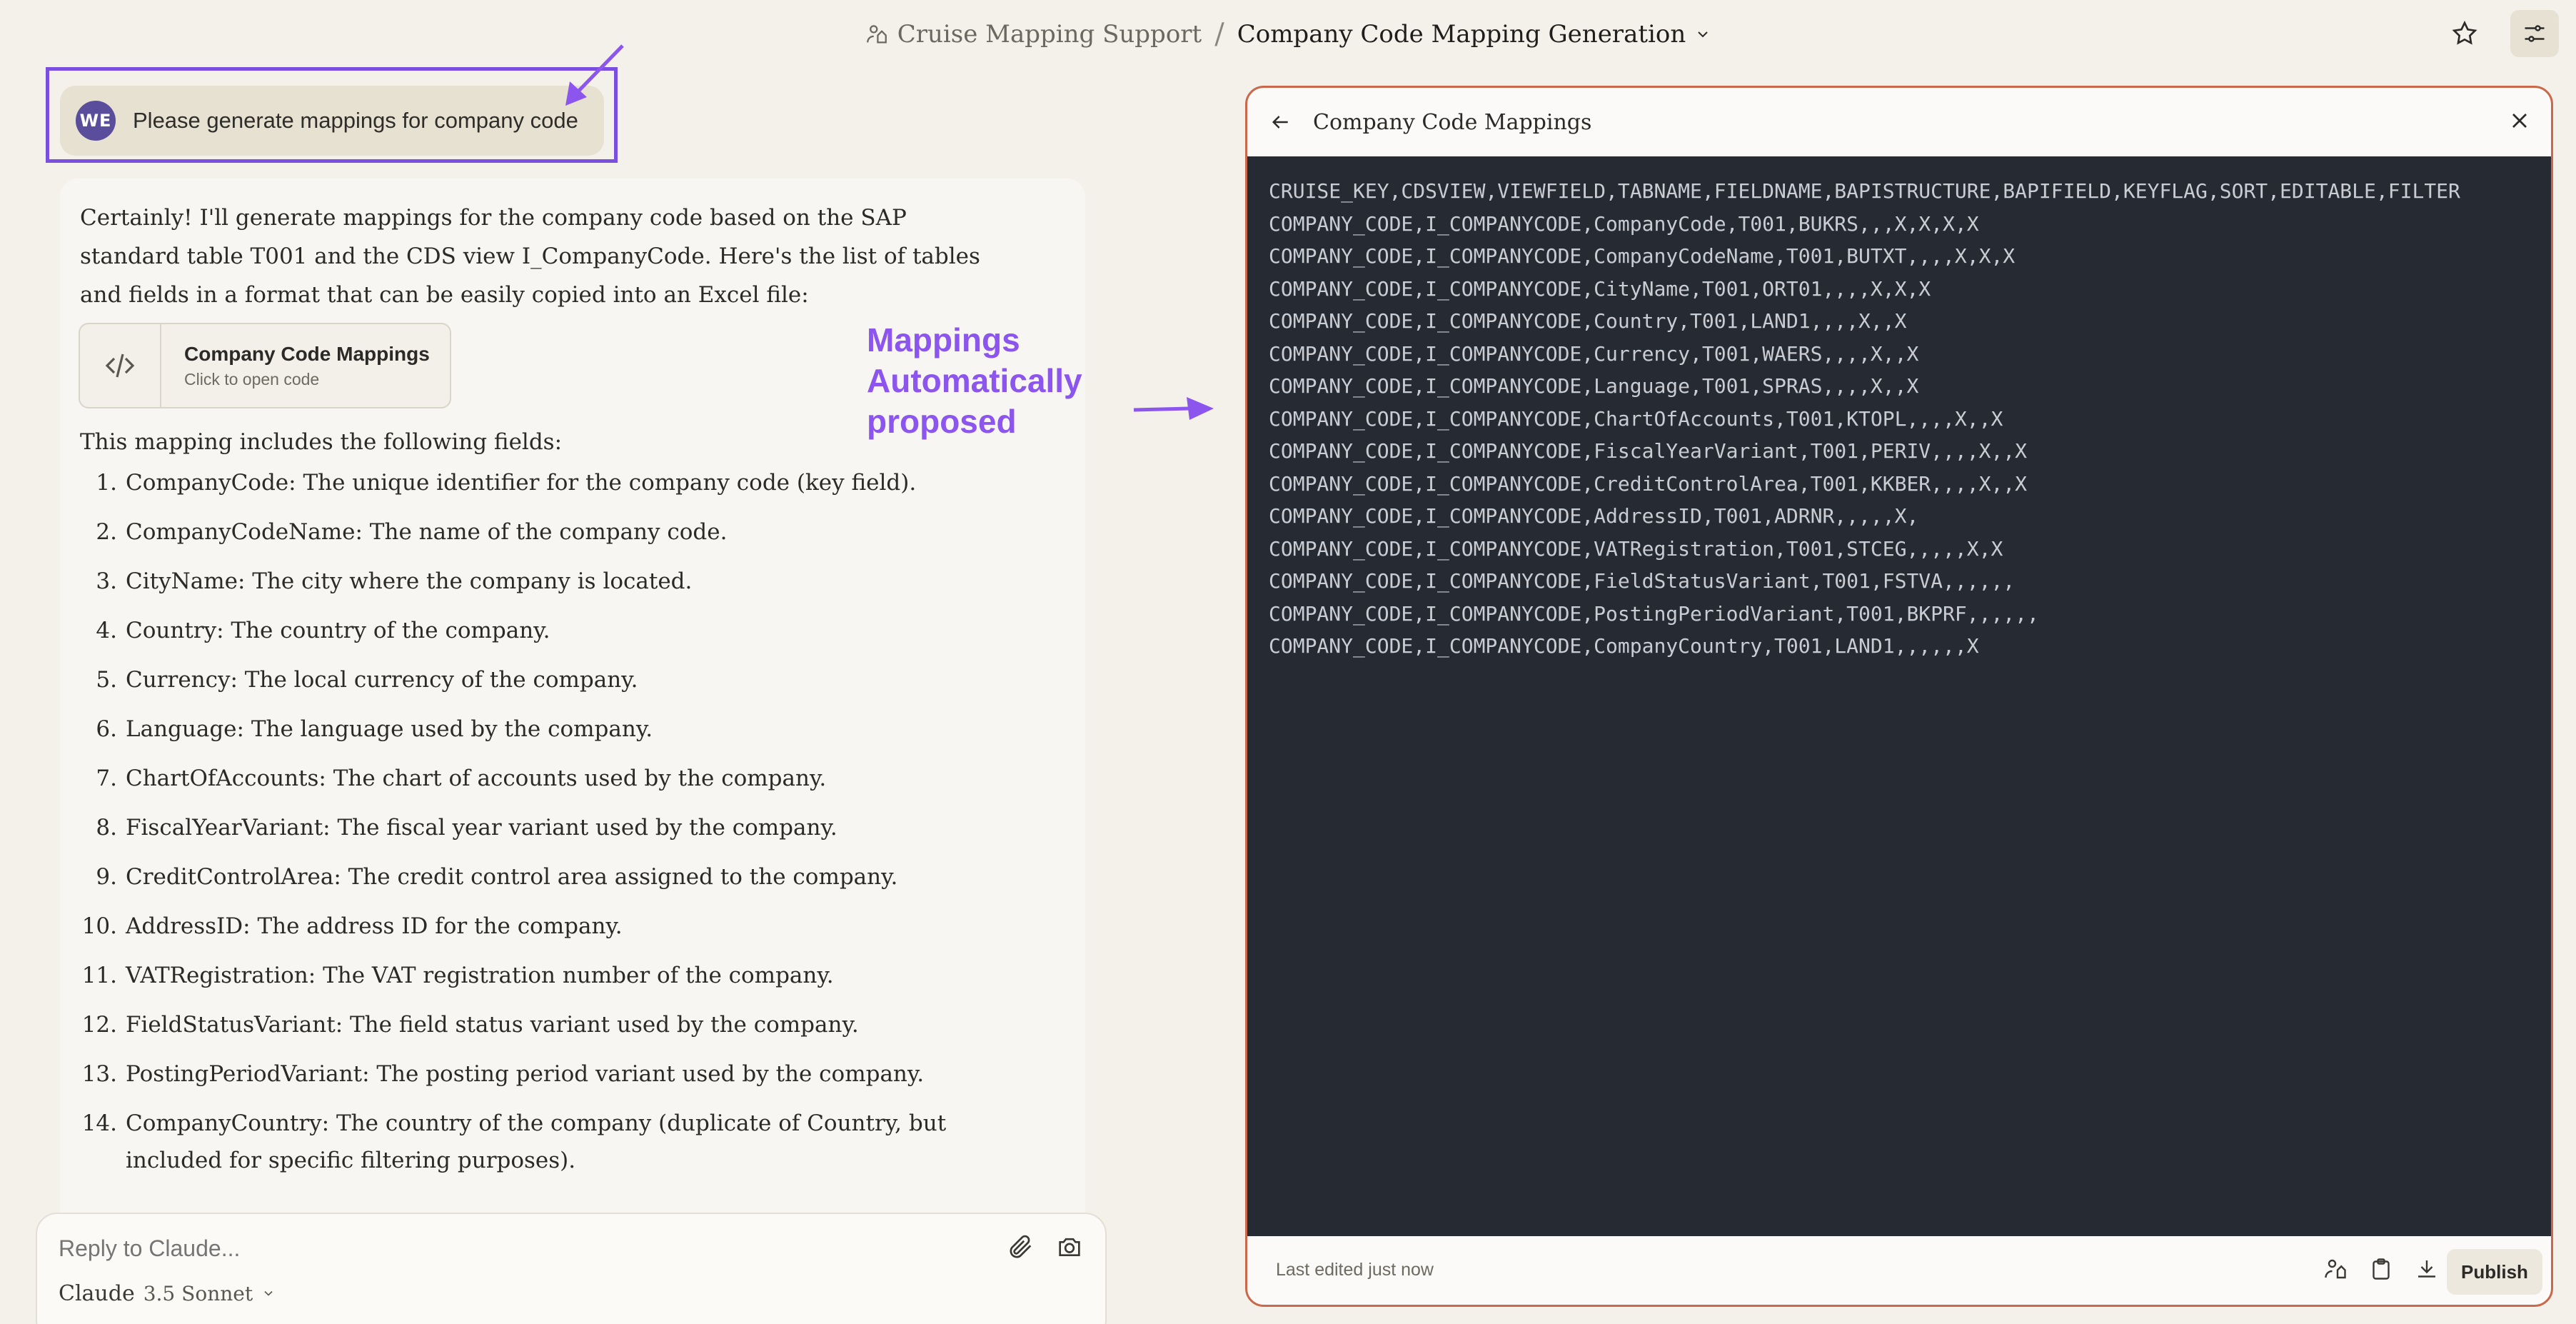 The image size is (2576, 1324). Describe the element at coordinates (107, 729) in the screenshot. I see `list-item-number: 6.` at that location.